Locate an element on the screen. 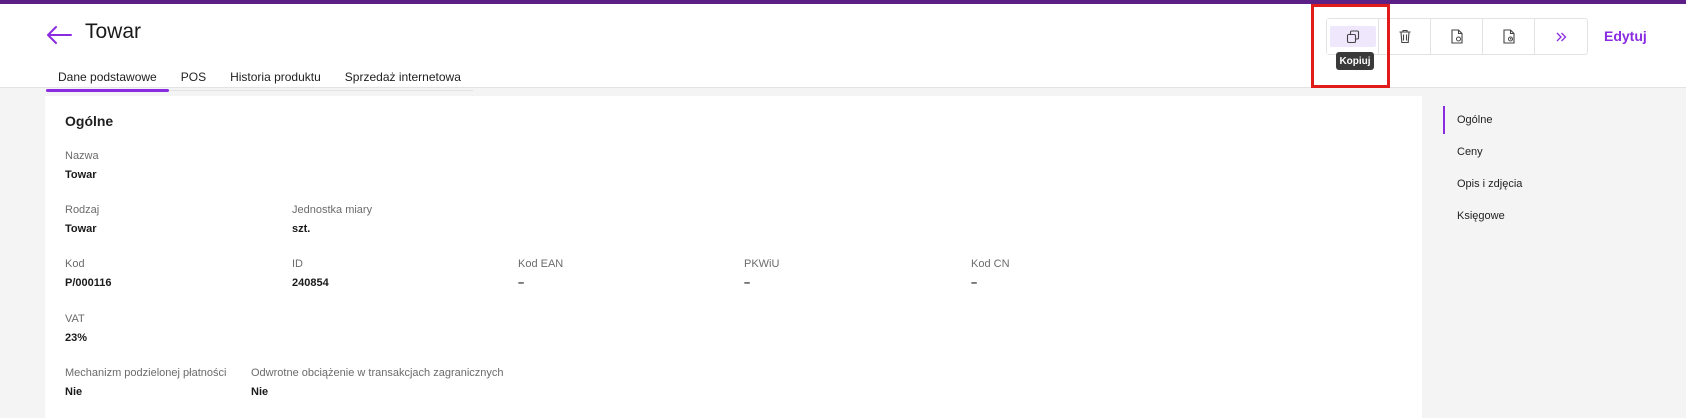 The height and width of the screenshot is (418, 1686). field-label: Kod CN is located at coordinates (990, 264).